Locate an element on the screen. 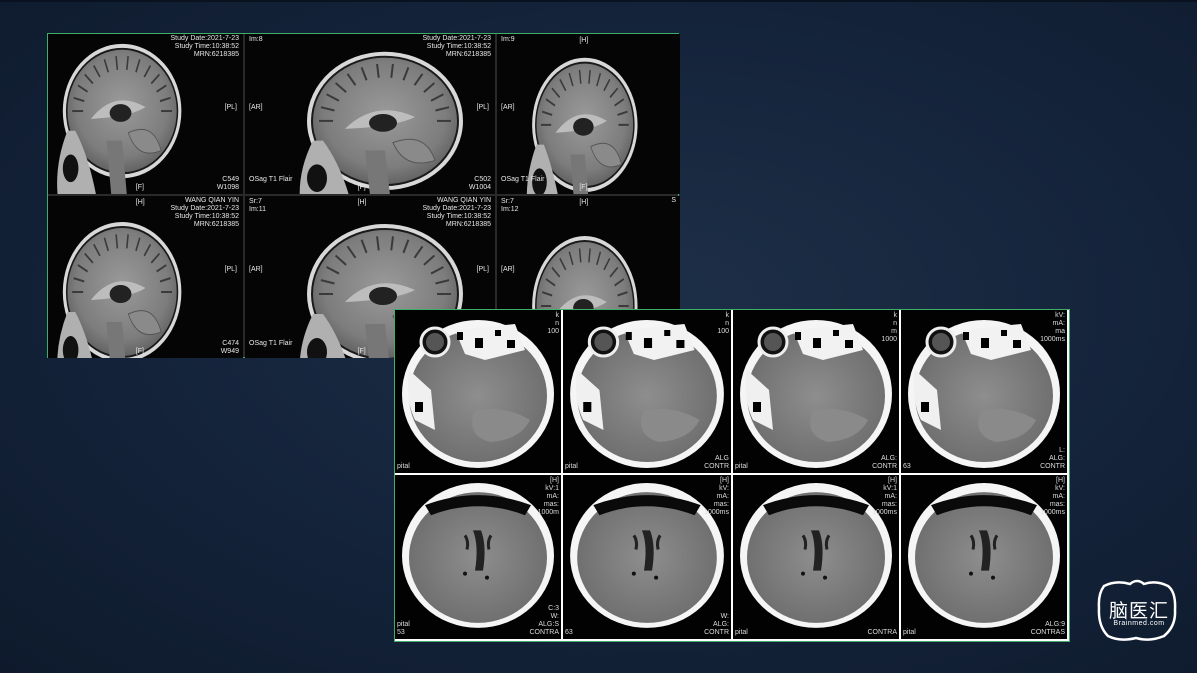  ct-overlay-right: m is located at coordinates (894, 331).